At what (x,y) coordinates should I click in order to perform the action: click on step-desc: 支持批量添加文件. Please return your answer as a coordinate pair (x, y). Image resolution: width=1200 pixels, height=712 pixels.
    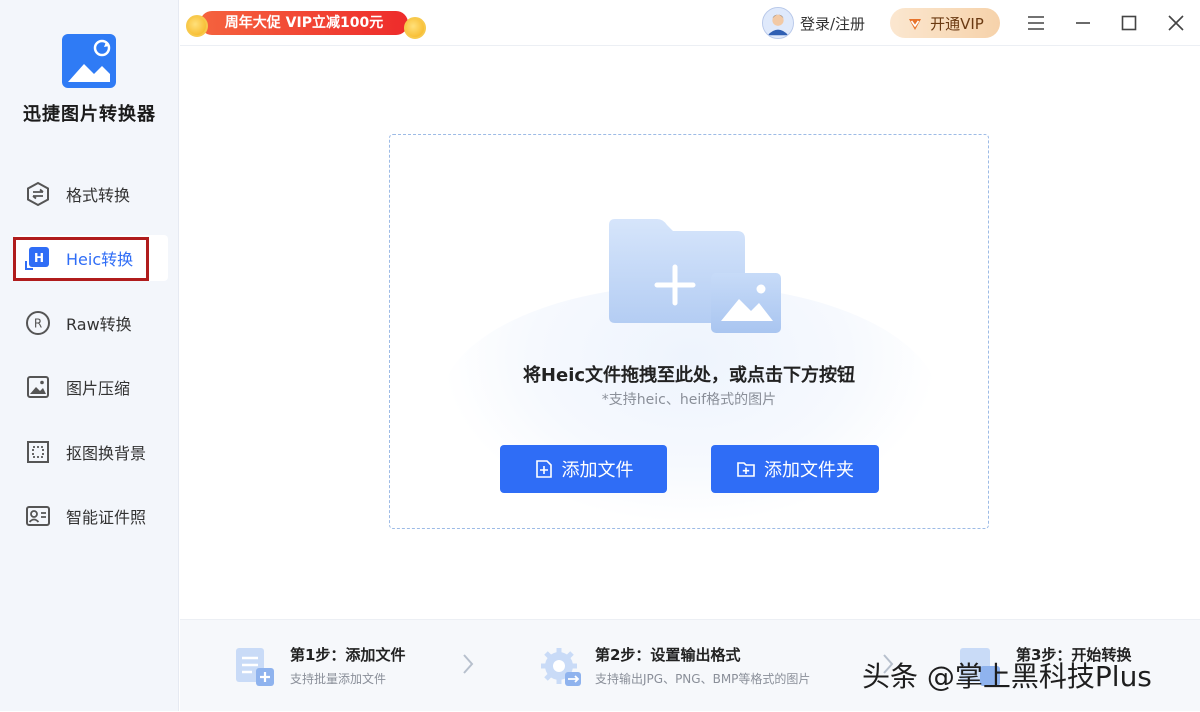
    Looking at the image, I should click on (338, 679).